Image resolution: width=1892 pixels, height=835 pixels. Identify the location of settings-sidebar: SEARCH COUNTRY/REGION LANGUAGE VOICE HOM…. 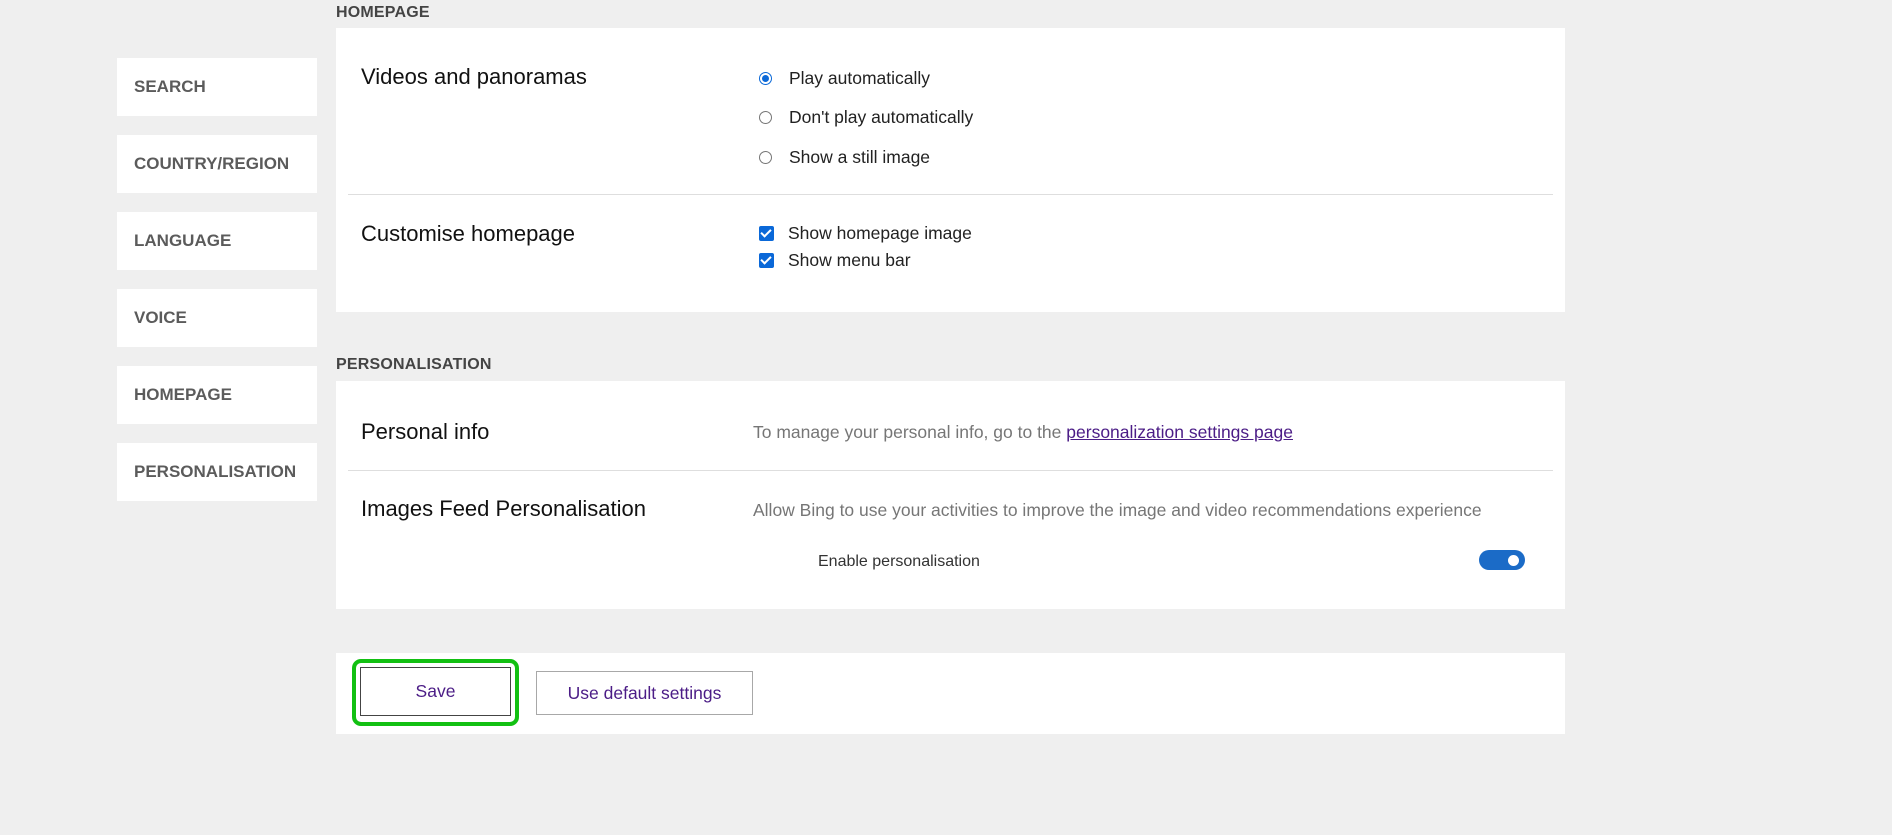
(217, 289).